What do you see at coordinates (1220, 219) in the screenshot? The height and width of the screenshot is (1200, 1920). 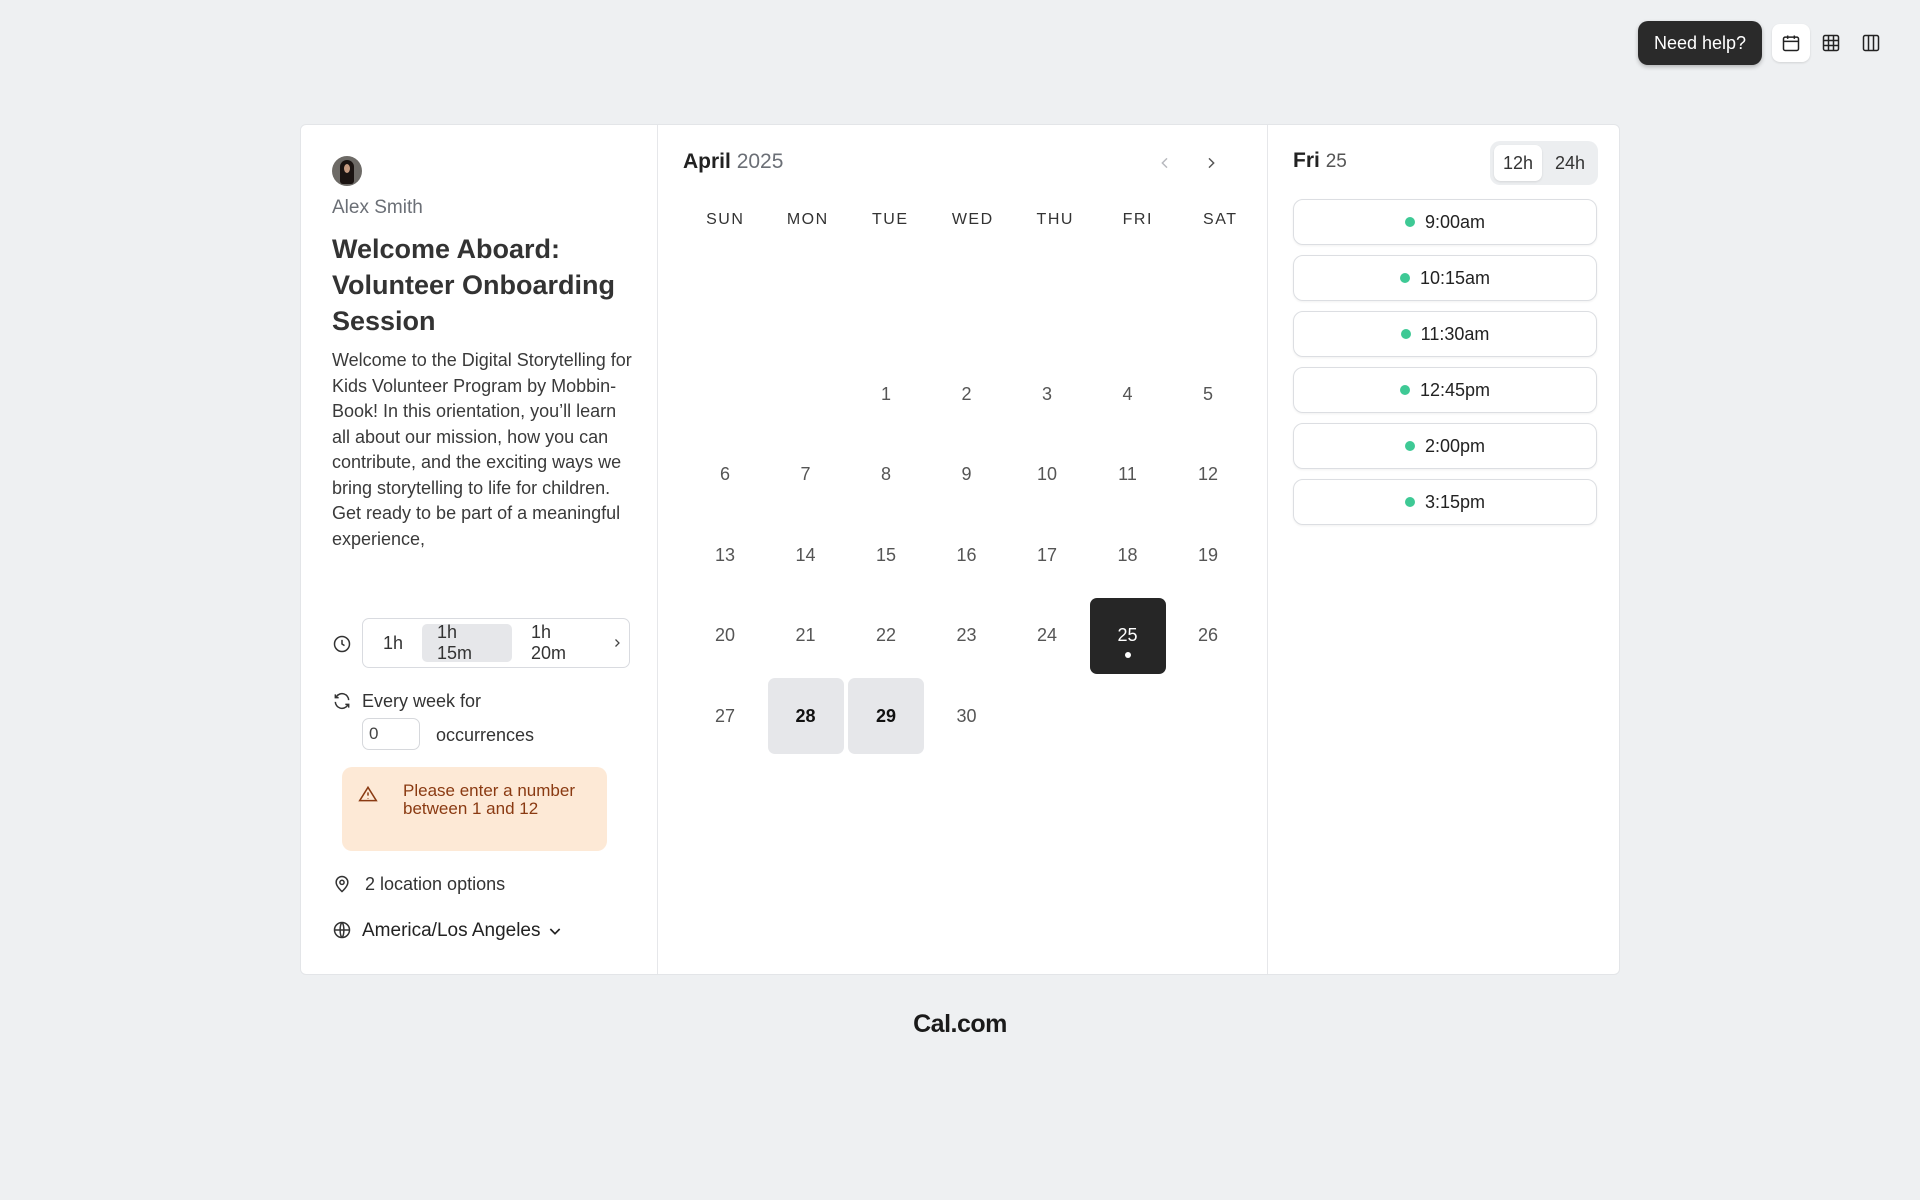 I see `weekday-label: SAT` at bounding box center [1220, 219].